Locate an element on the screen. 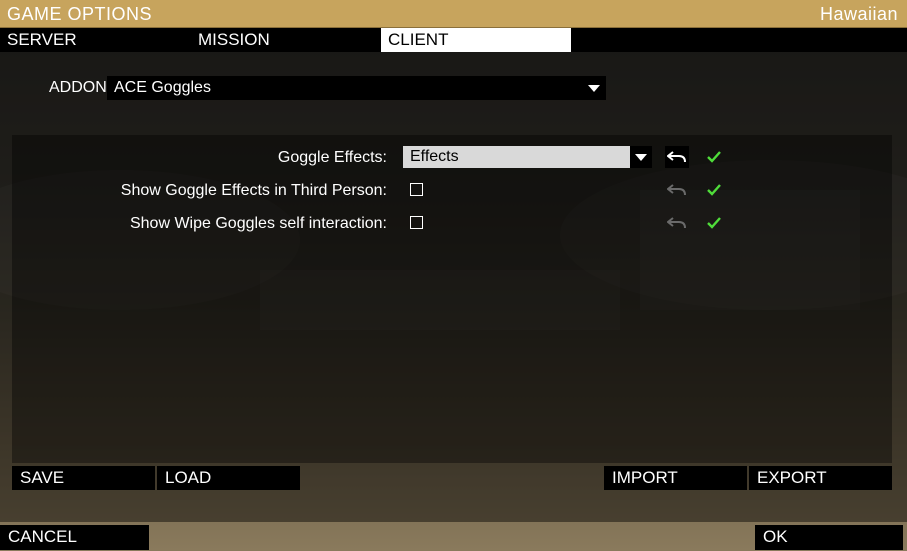 Image resolution: width=907 pixels, height=551 pixels. tab-mission: MISSION is located at coordinates (286, 40).